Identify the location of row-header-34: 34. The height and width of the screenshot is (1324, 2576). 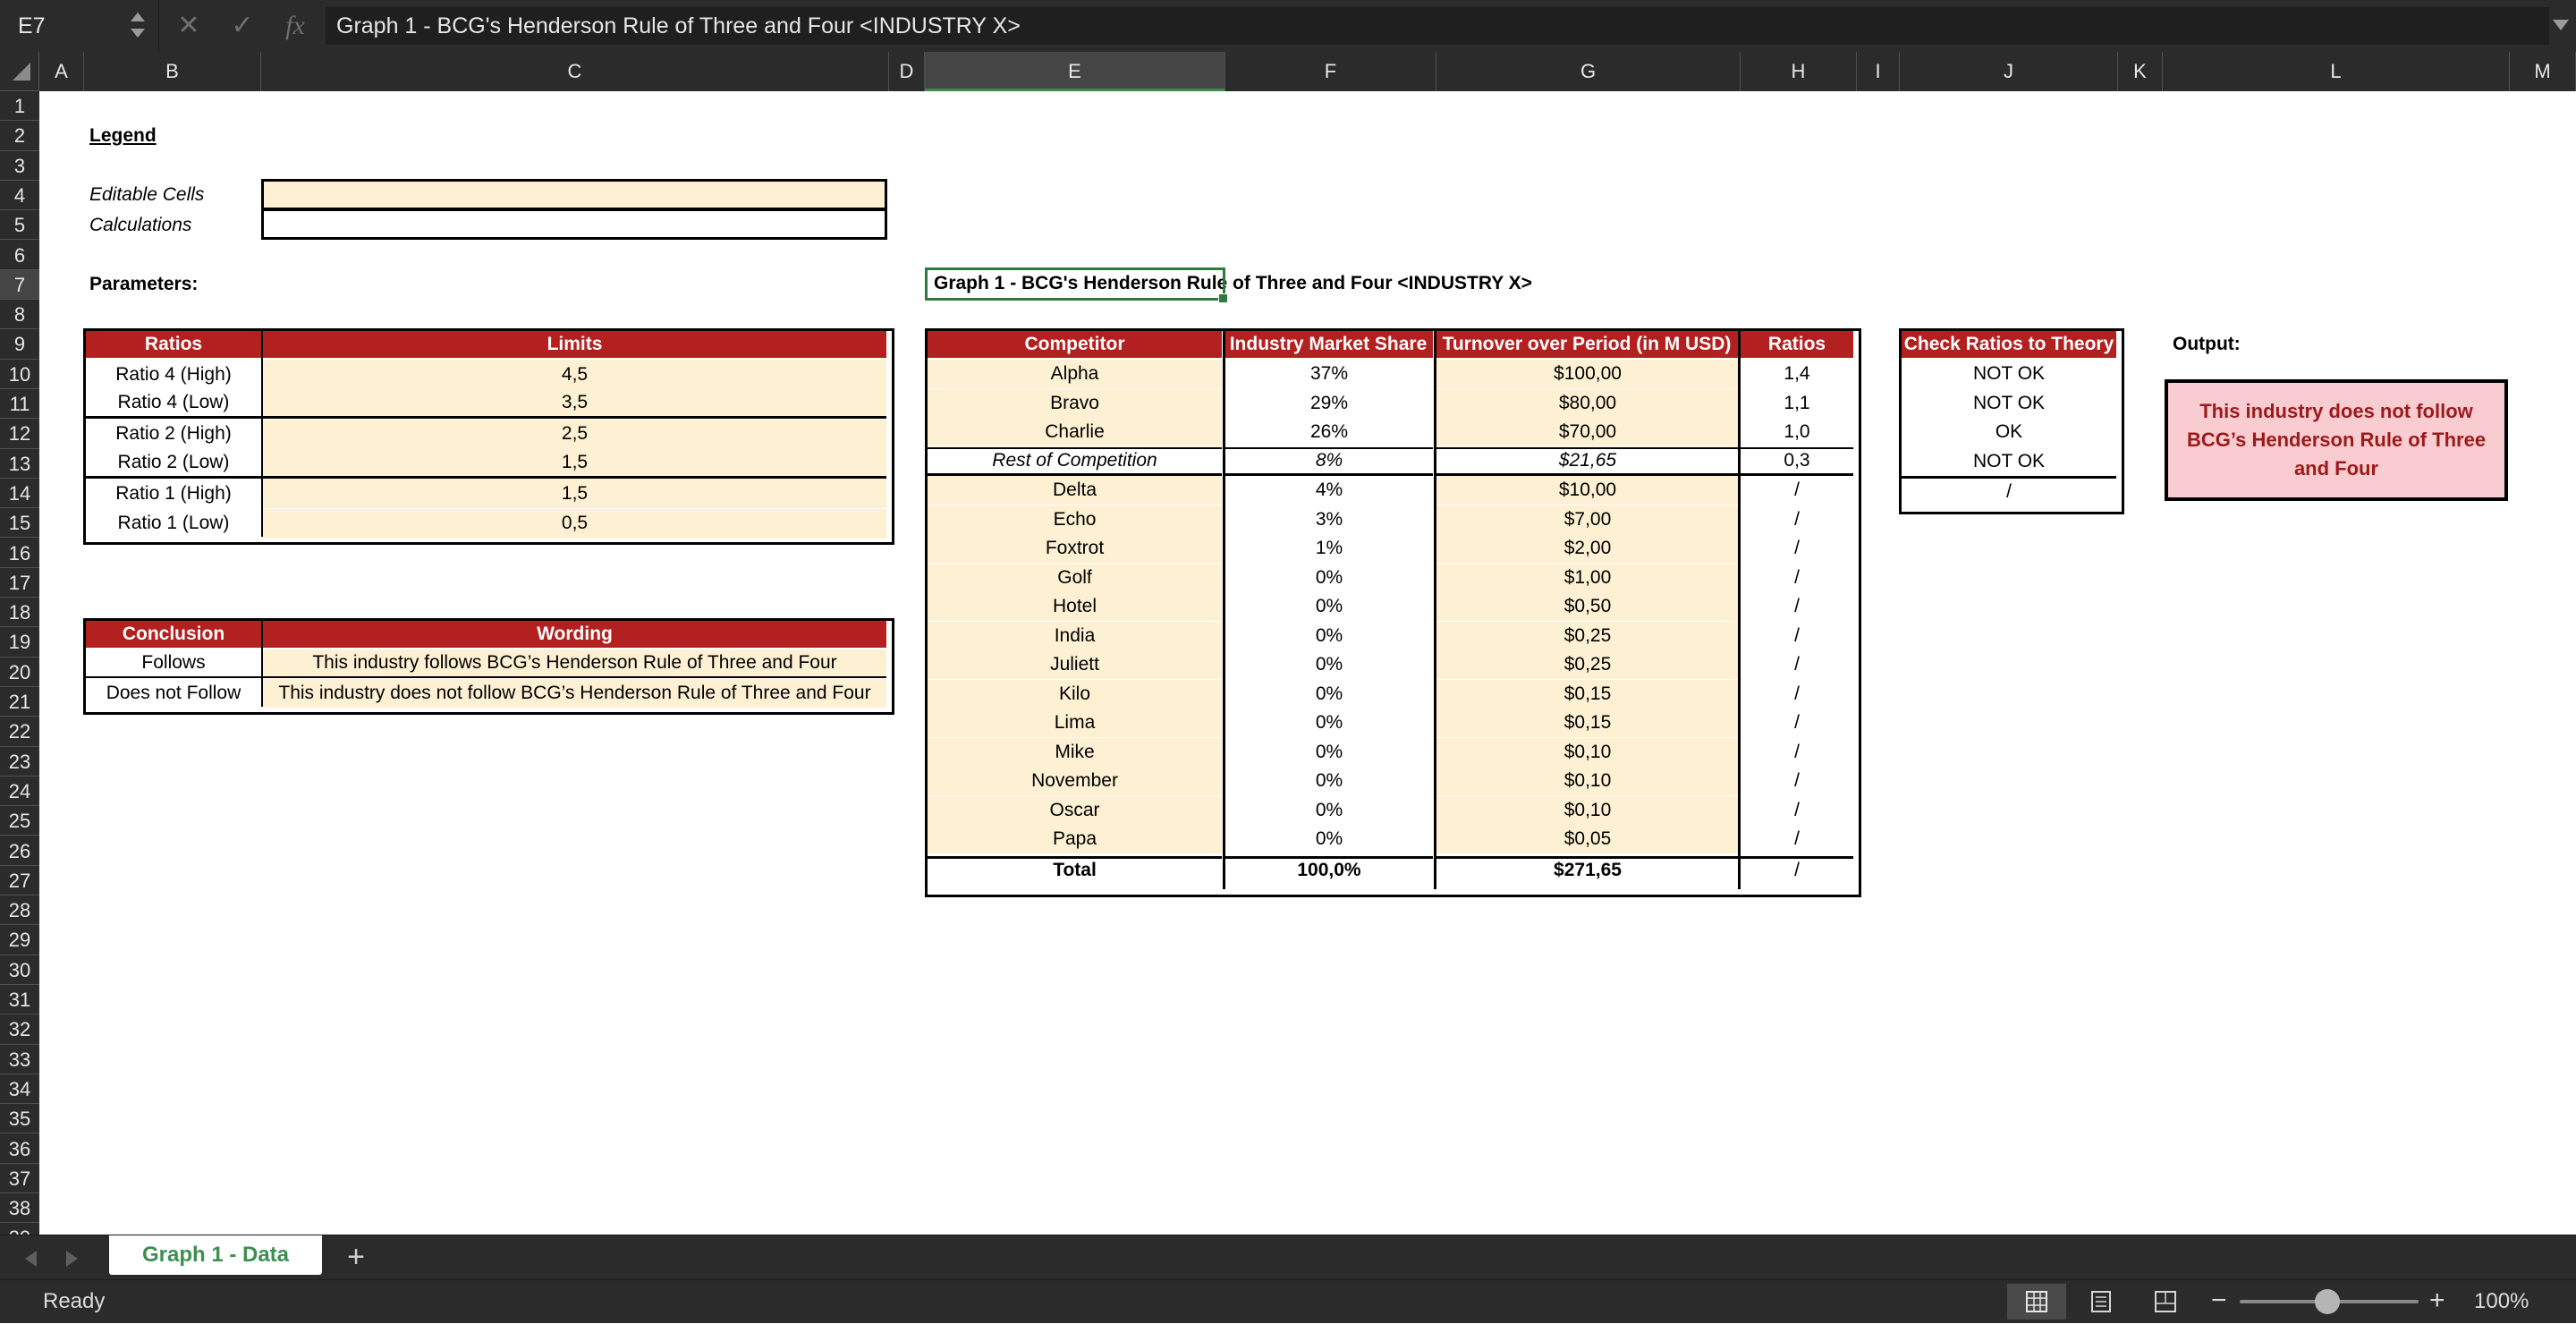
(19, 1089).